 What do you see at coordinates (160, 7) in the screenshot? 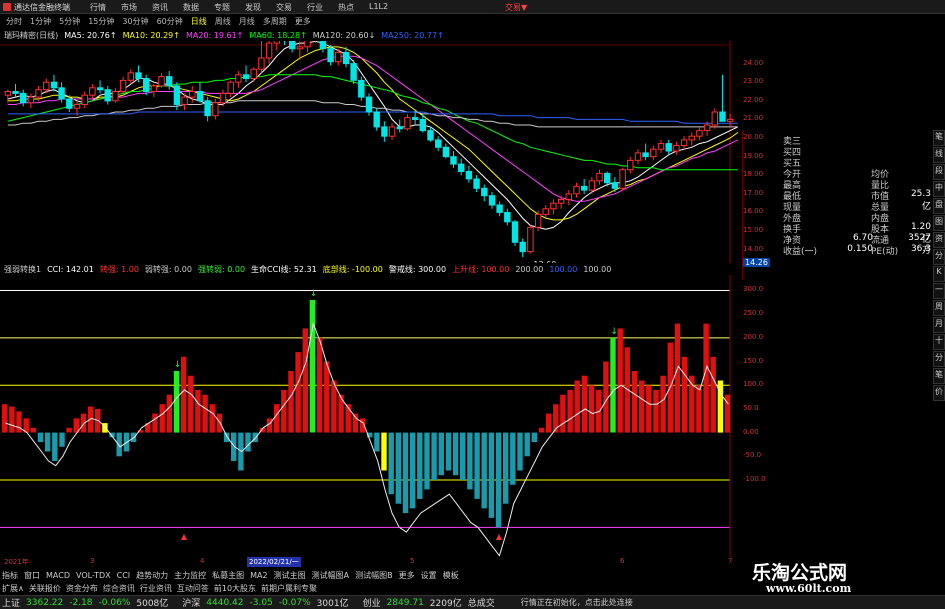
I see `menu-item: 资讯` at bounding box center [160, 7].